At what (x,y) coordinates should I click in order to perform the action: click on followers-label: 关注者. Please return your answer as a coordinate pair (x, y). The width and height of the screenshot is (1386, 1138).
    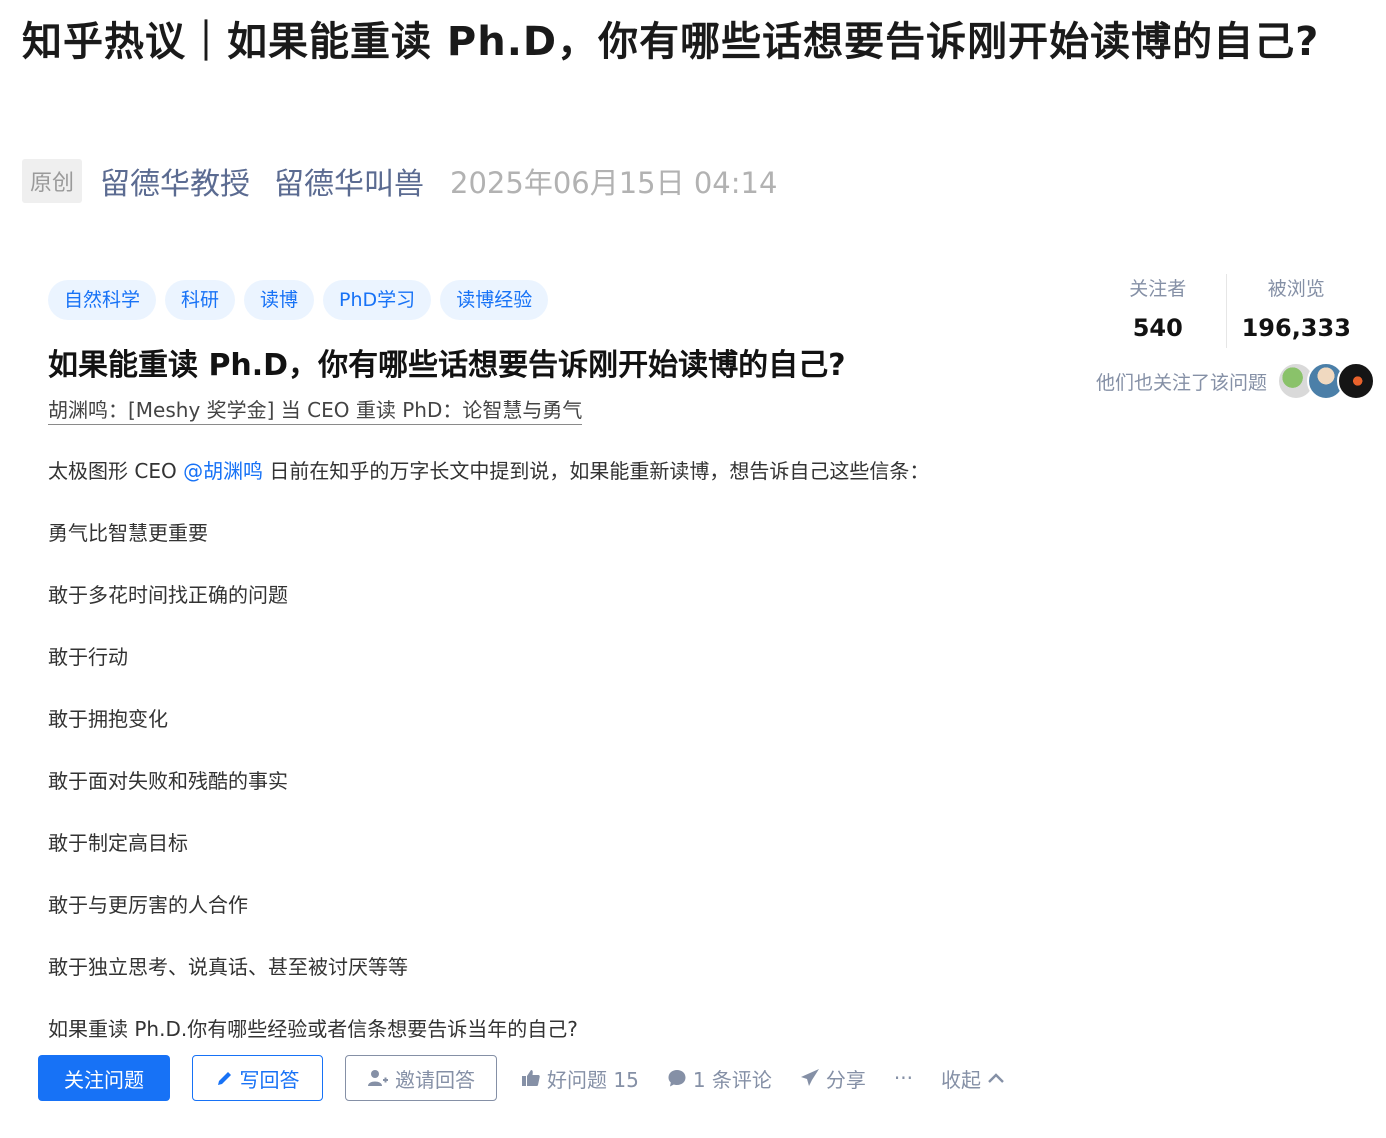
    Looking at the image, I should click on (1158, 289).